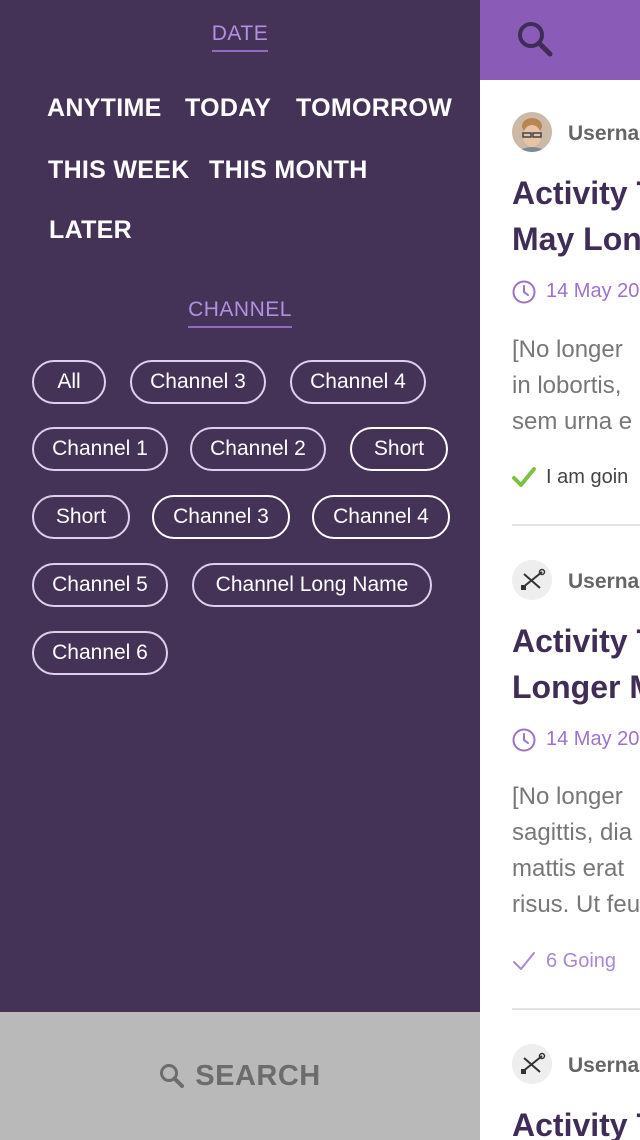  Describe the element at coordinates (312, 585) in the screenshot. I see `channel-chip-channel-long-name: Channel Long Name` at that location.